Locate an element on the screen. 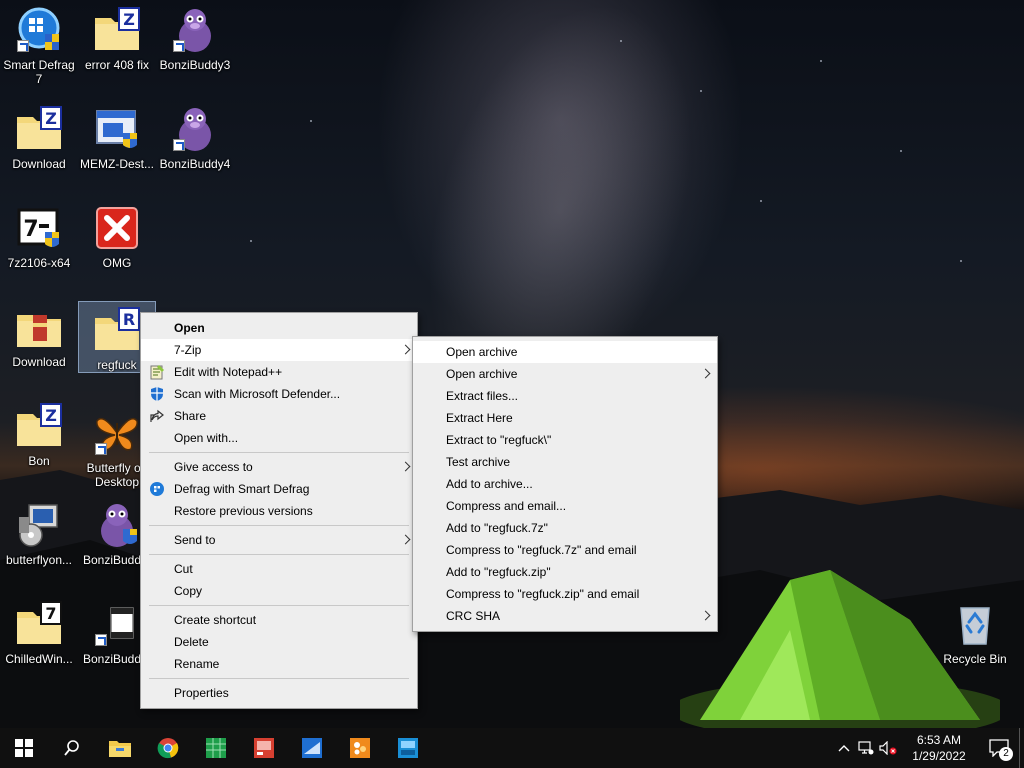 The width and height of the screenshot is (1024, 768). desktop-icon-bon: Z Bon is located at coordinates (39, 446).